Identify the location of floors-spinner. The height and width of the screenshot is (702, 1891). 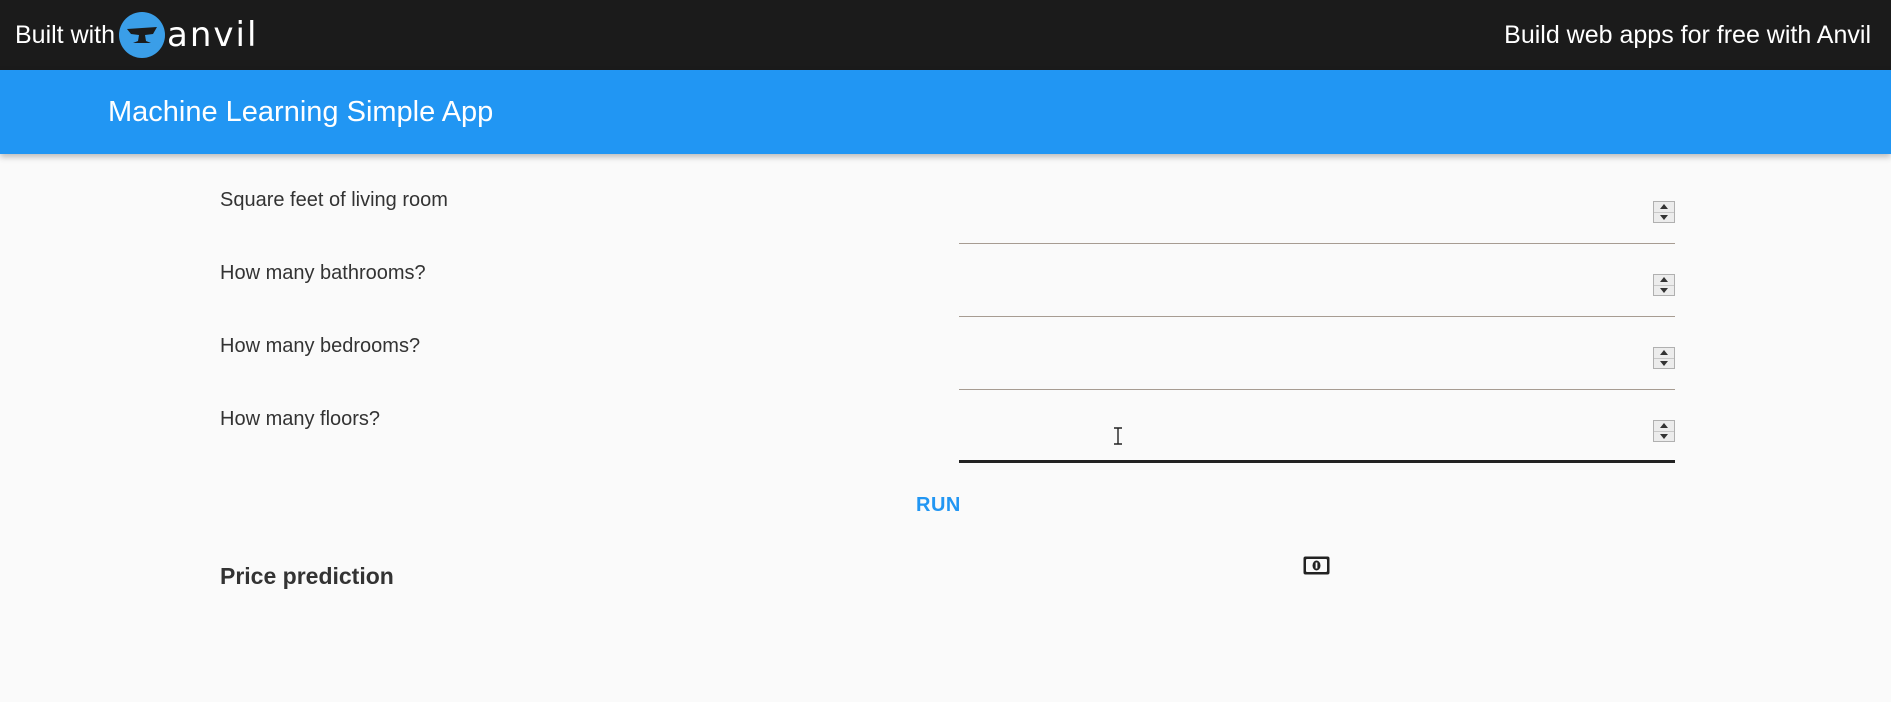
(1664, 431).